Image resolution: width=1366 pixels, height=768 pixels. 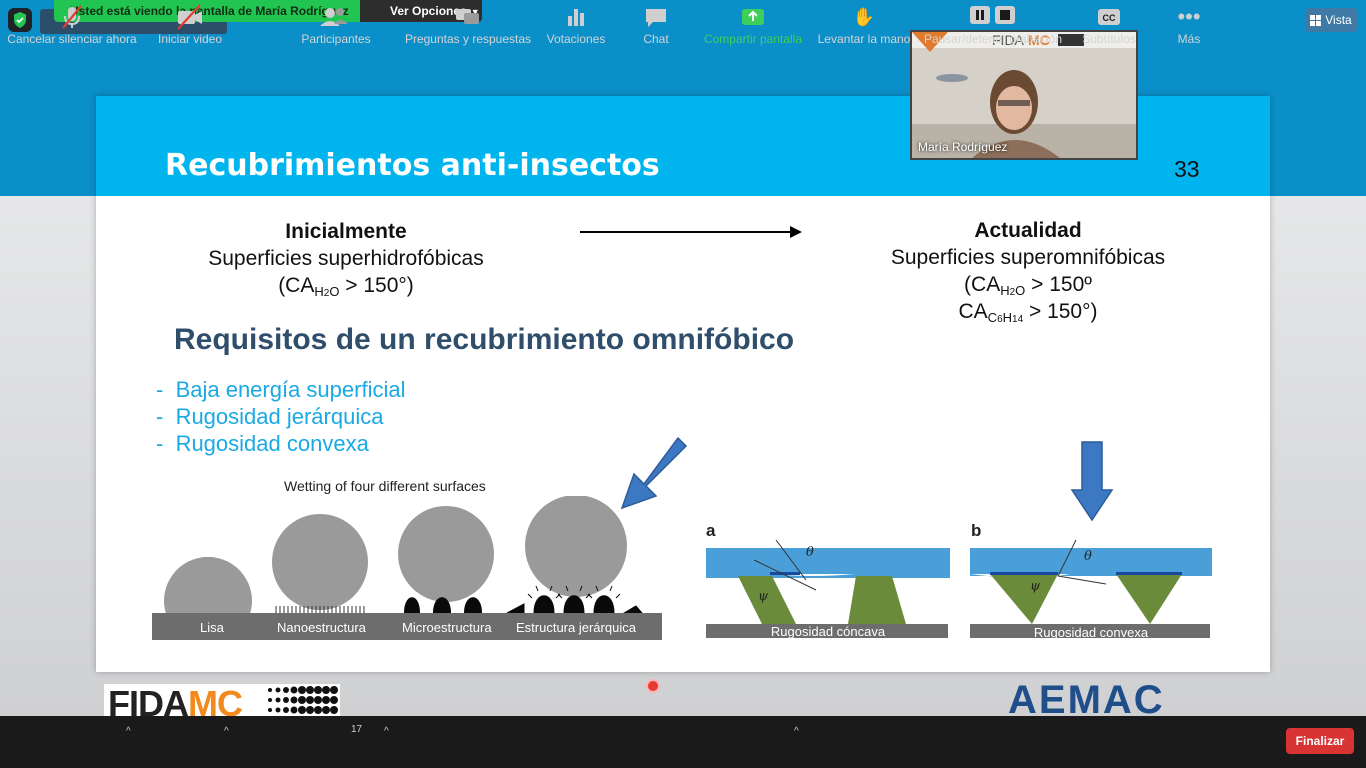 What do you see at coordinates (212, 627) in the screenshot?
I see `surface-label-smooth: Lisa` at bounding box center [212, 627].